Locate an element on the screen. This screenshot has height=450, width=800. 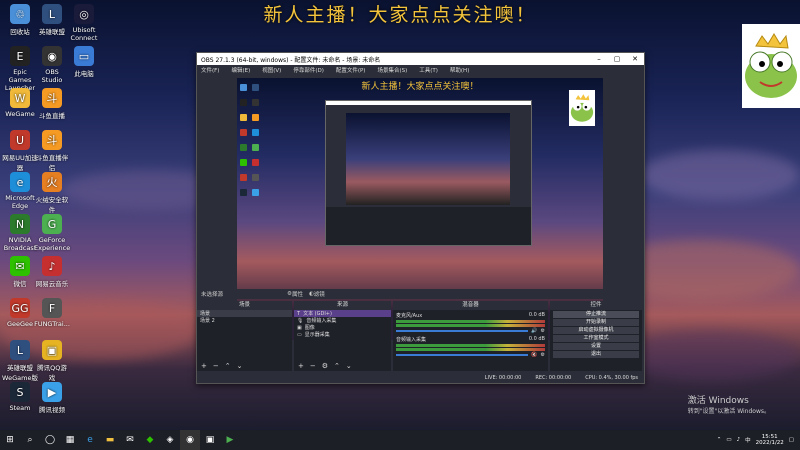
ime-icon: 中 is located at coordinates (748, 440).